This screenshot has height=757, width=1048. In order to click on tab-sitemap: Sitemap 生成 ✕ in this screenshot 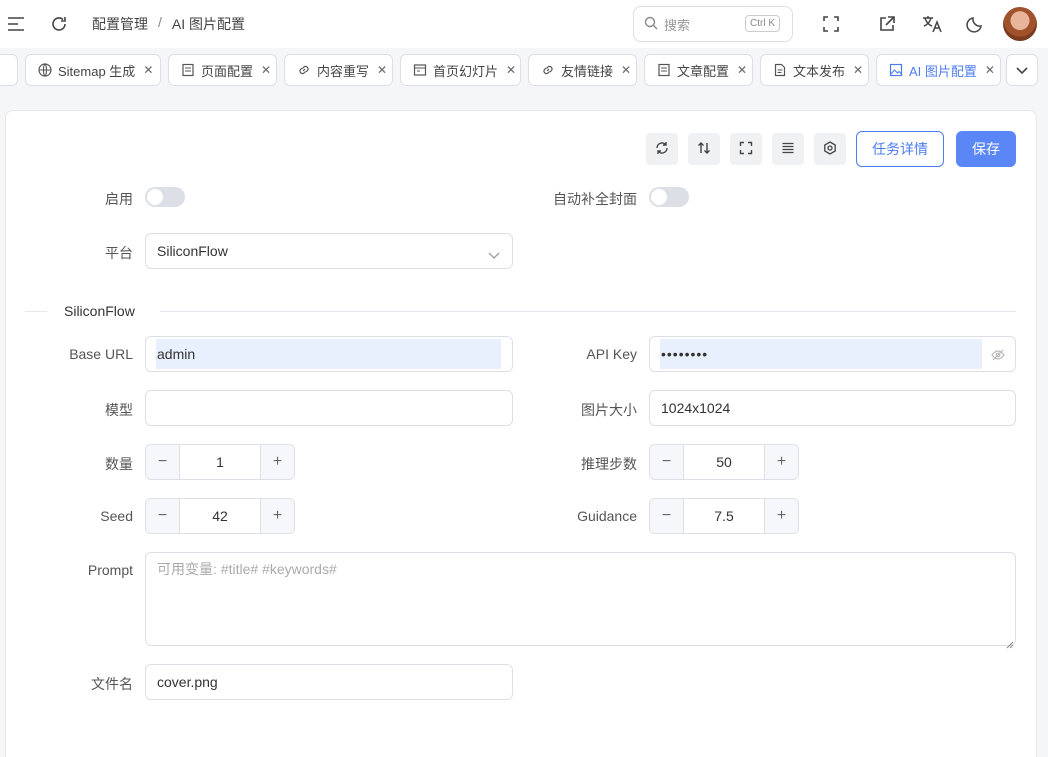, I will do `click(93, 70)`.